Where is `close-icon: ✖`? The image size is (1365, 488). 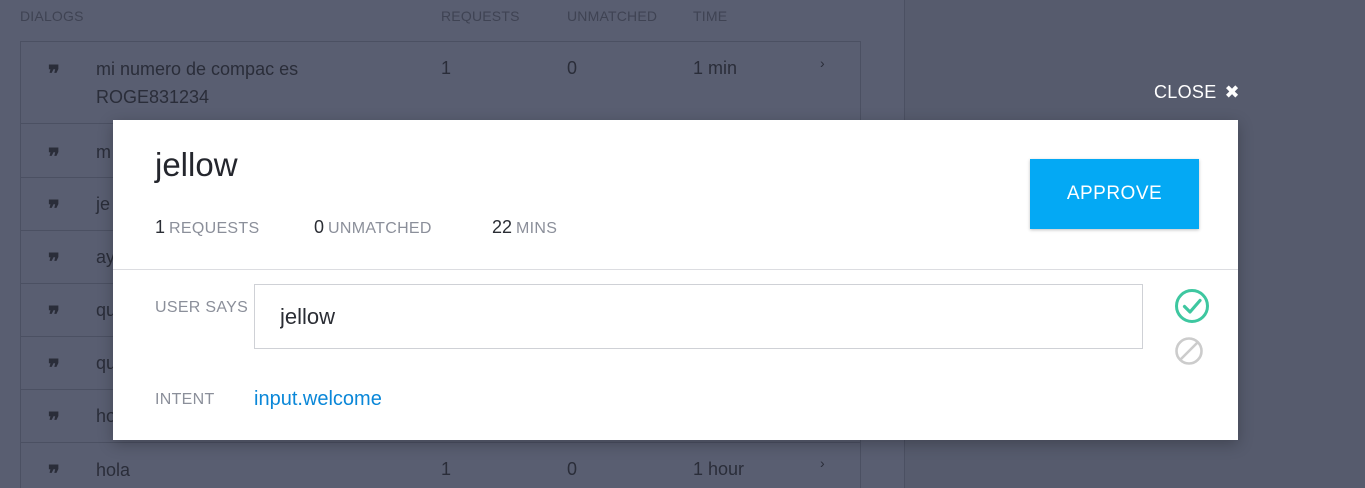 close-icon: ✖ is located at coordinates (1232, 92).